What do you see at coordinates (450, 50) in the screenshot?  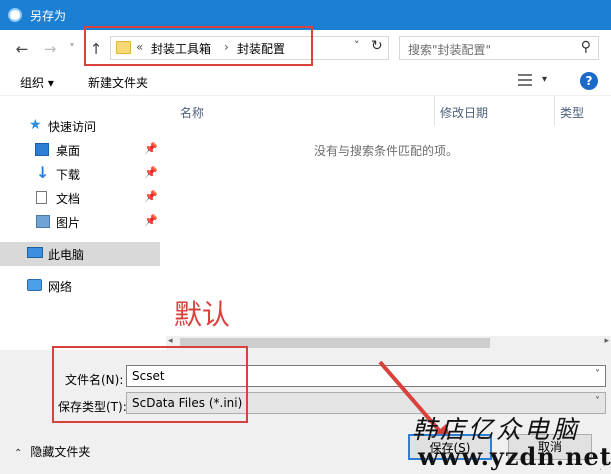 I see `search-placeholder: 搜索"封装配置"` at bounding box center [450, 50].